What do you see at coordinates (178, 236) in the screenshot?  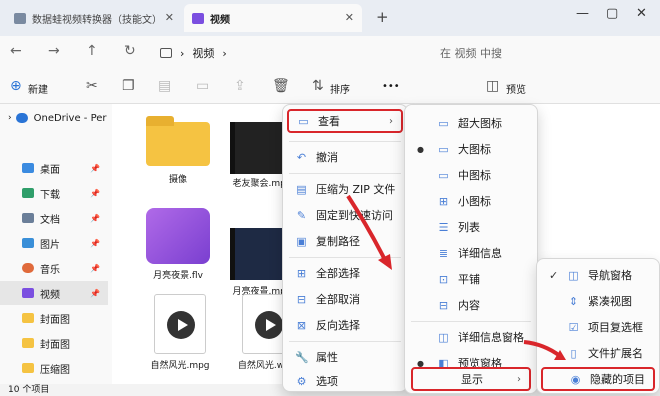 I see `clapperboard-icon` at bounding box center [178, 236].